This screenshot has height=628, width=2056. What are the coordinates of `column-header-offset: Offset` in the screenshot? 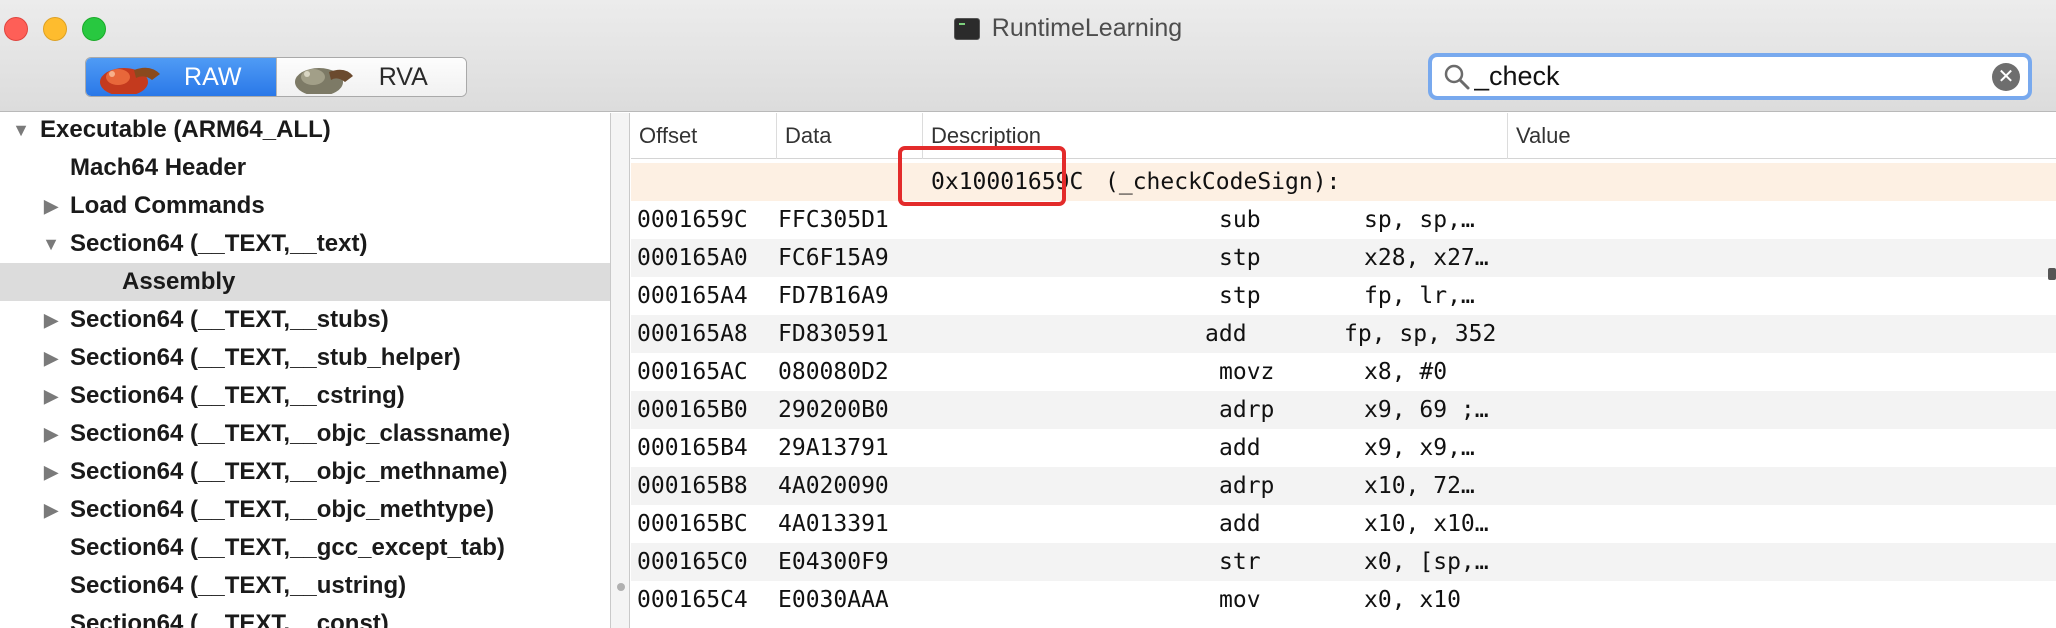 It's located at (704, 136).